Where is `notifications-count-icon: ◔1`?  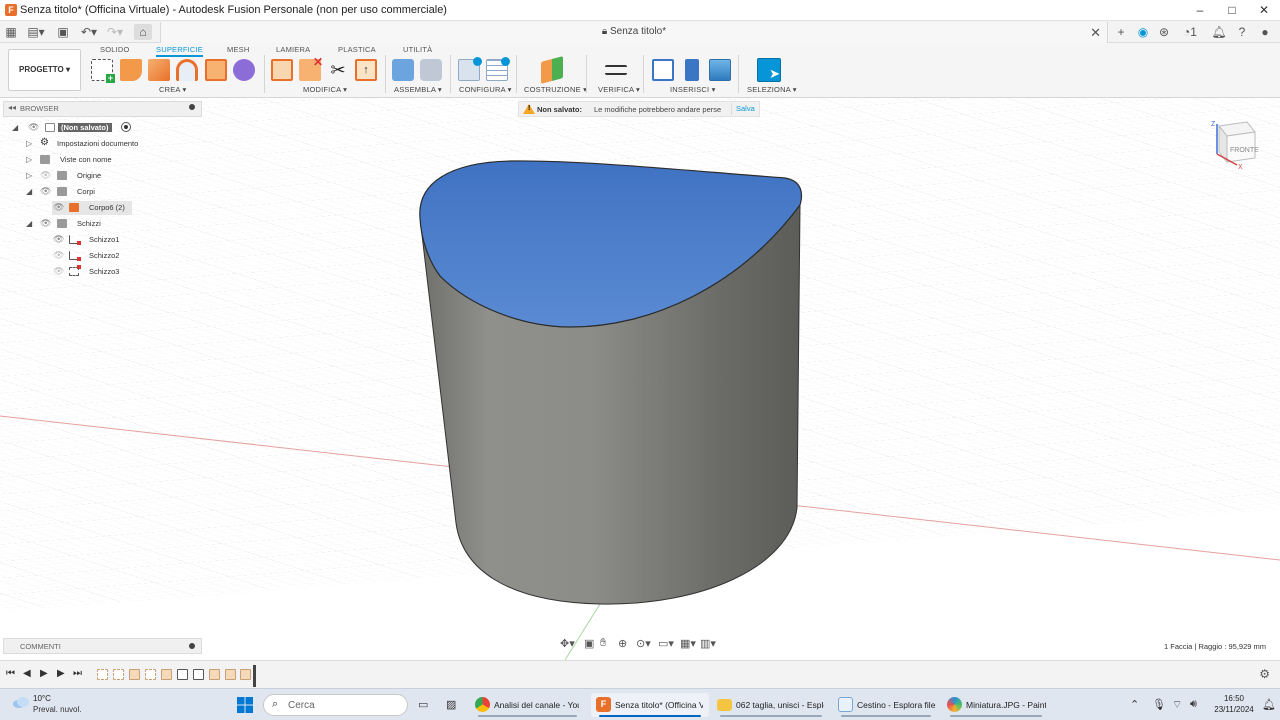
notifications-count-icon: ◔1 is located at coordinates (1190, 32).